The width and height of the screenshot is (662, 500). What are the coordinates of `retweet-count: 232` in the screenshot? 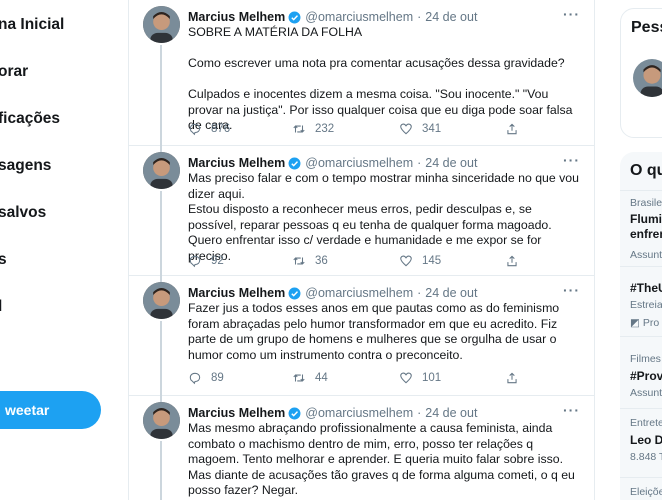 It's located at (325, 129).